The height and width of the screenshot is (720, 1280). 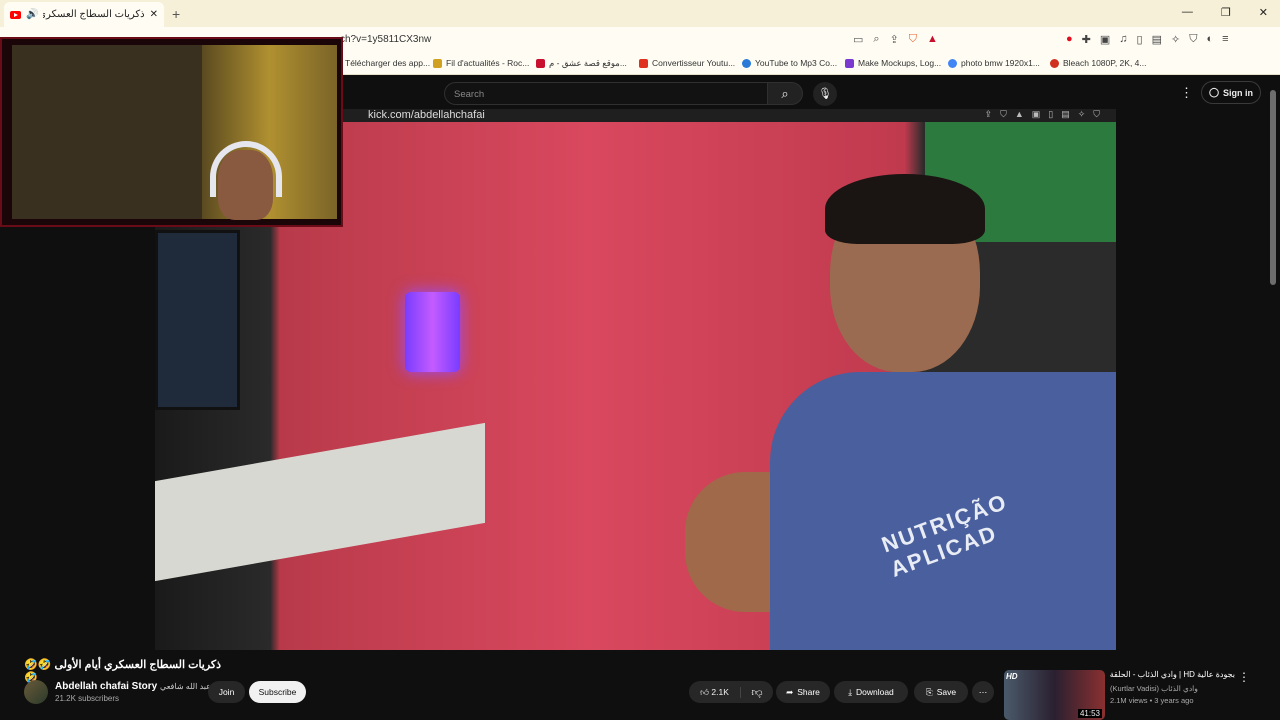 I want to click on shirt-print: NUTRIÇÃO APLICAD, so click(x=944, y=535).